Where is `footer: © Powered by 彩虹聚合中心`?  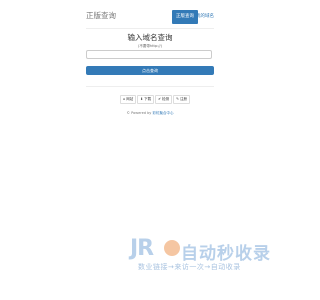
footer: © Powered by 彩虹聚合中心 is located at coordinates (150, 113).